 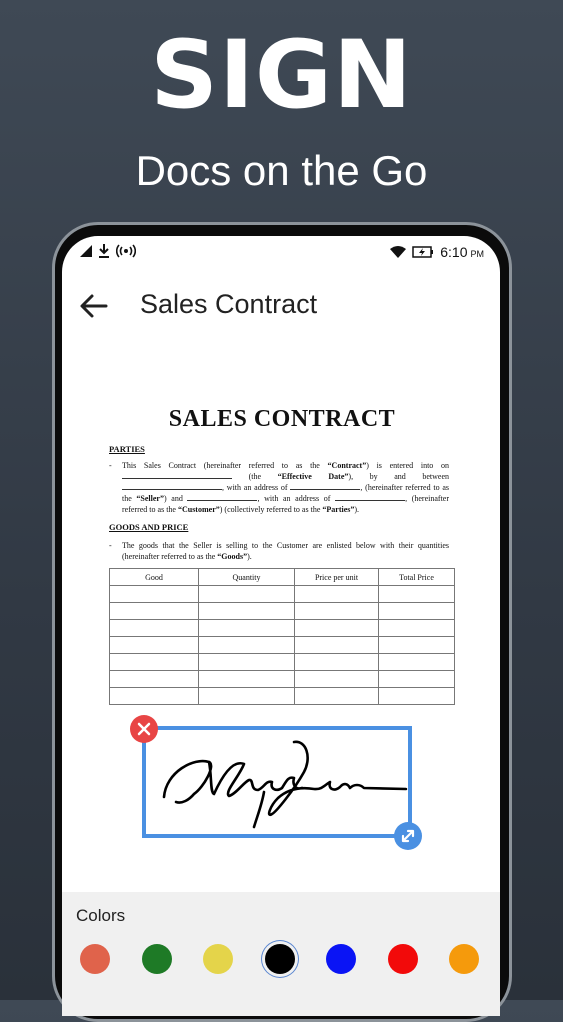 I want to click on wifi-icon, so click(x=398, y=252).